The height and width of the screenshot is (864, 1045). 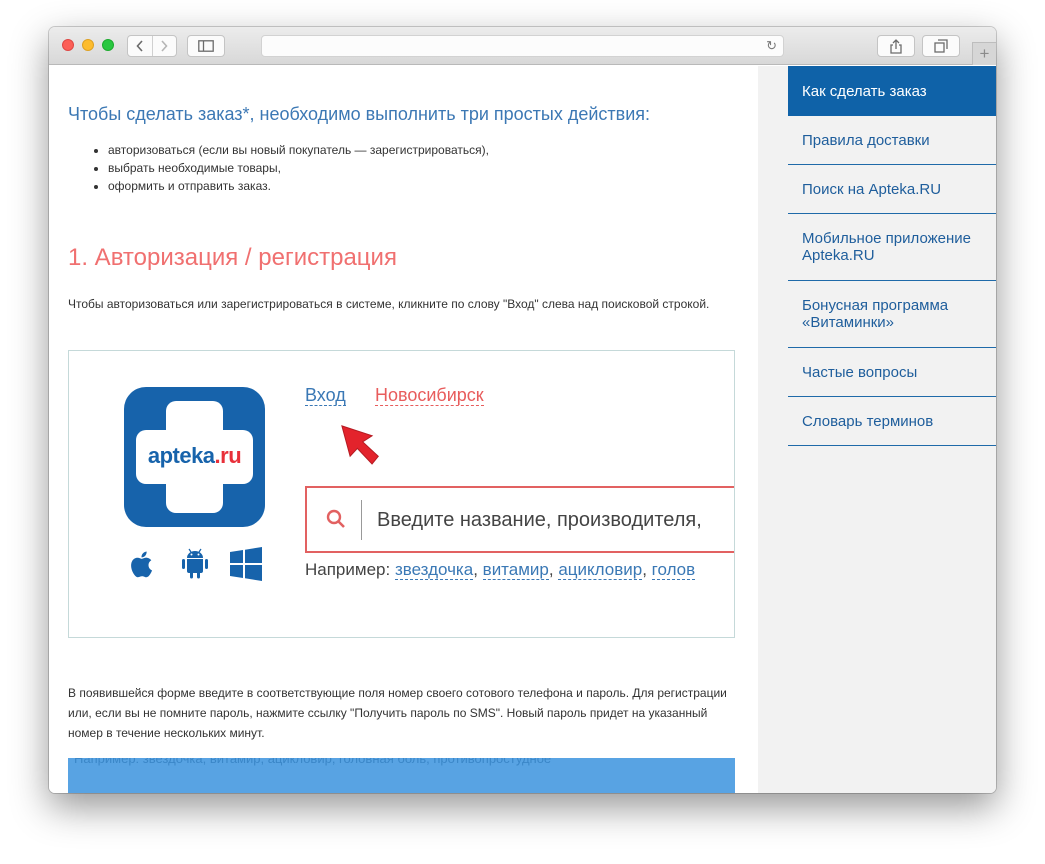 I want to click on chevron-left-icon, so click(x=139, y=46).